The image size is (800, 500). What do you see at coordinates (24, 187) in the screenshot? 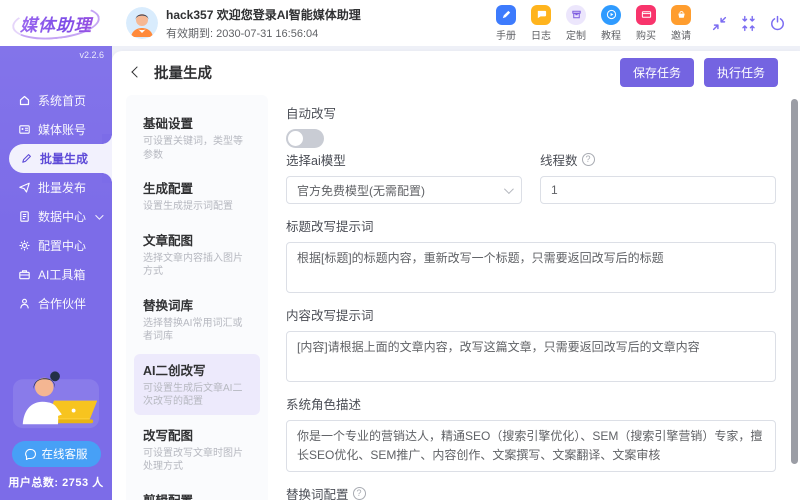
I see `batch-publish-icon` at bounding box center [24, 187].